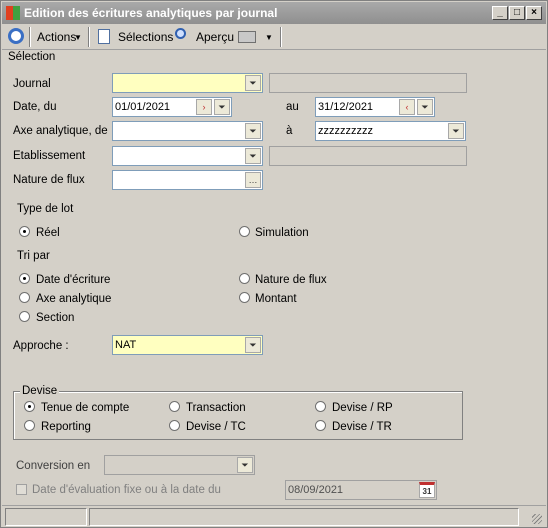  What do you see at coordinates (40, 391) in the screenshot?
I see `devise-label: Devise` at bounding box center [40, 391].